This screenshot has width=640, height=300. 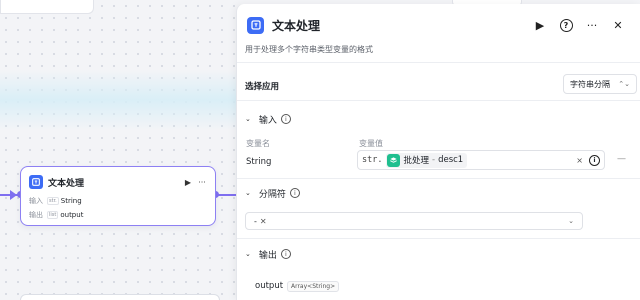 I want to click on column-header-name: 变量名, so click(x=258, y=143).